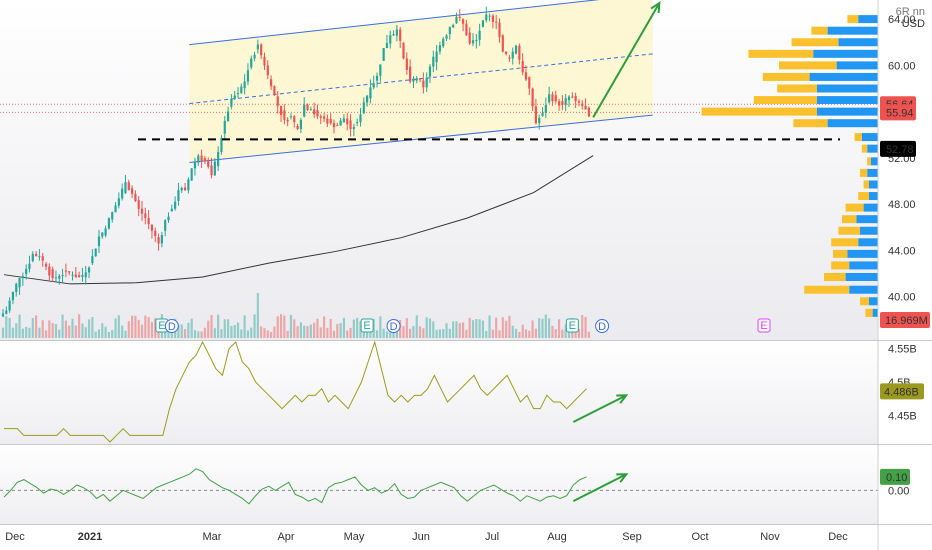 The image size is (932, 550). What do you see at coordinates (632, 537) in the screenshot?
I see `time-tick-label: Sep` at bounding box center [632, 537].